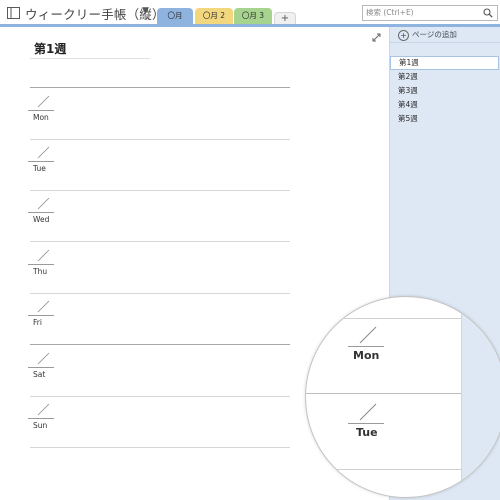  What do you see at coordinates (403, 35) in the screenshot?
I see `plus-circle-icon: +` at bounding box center [403, 35].